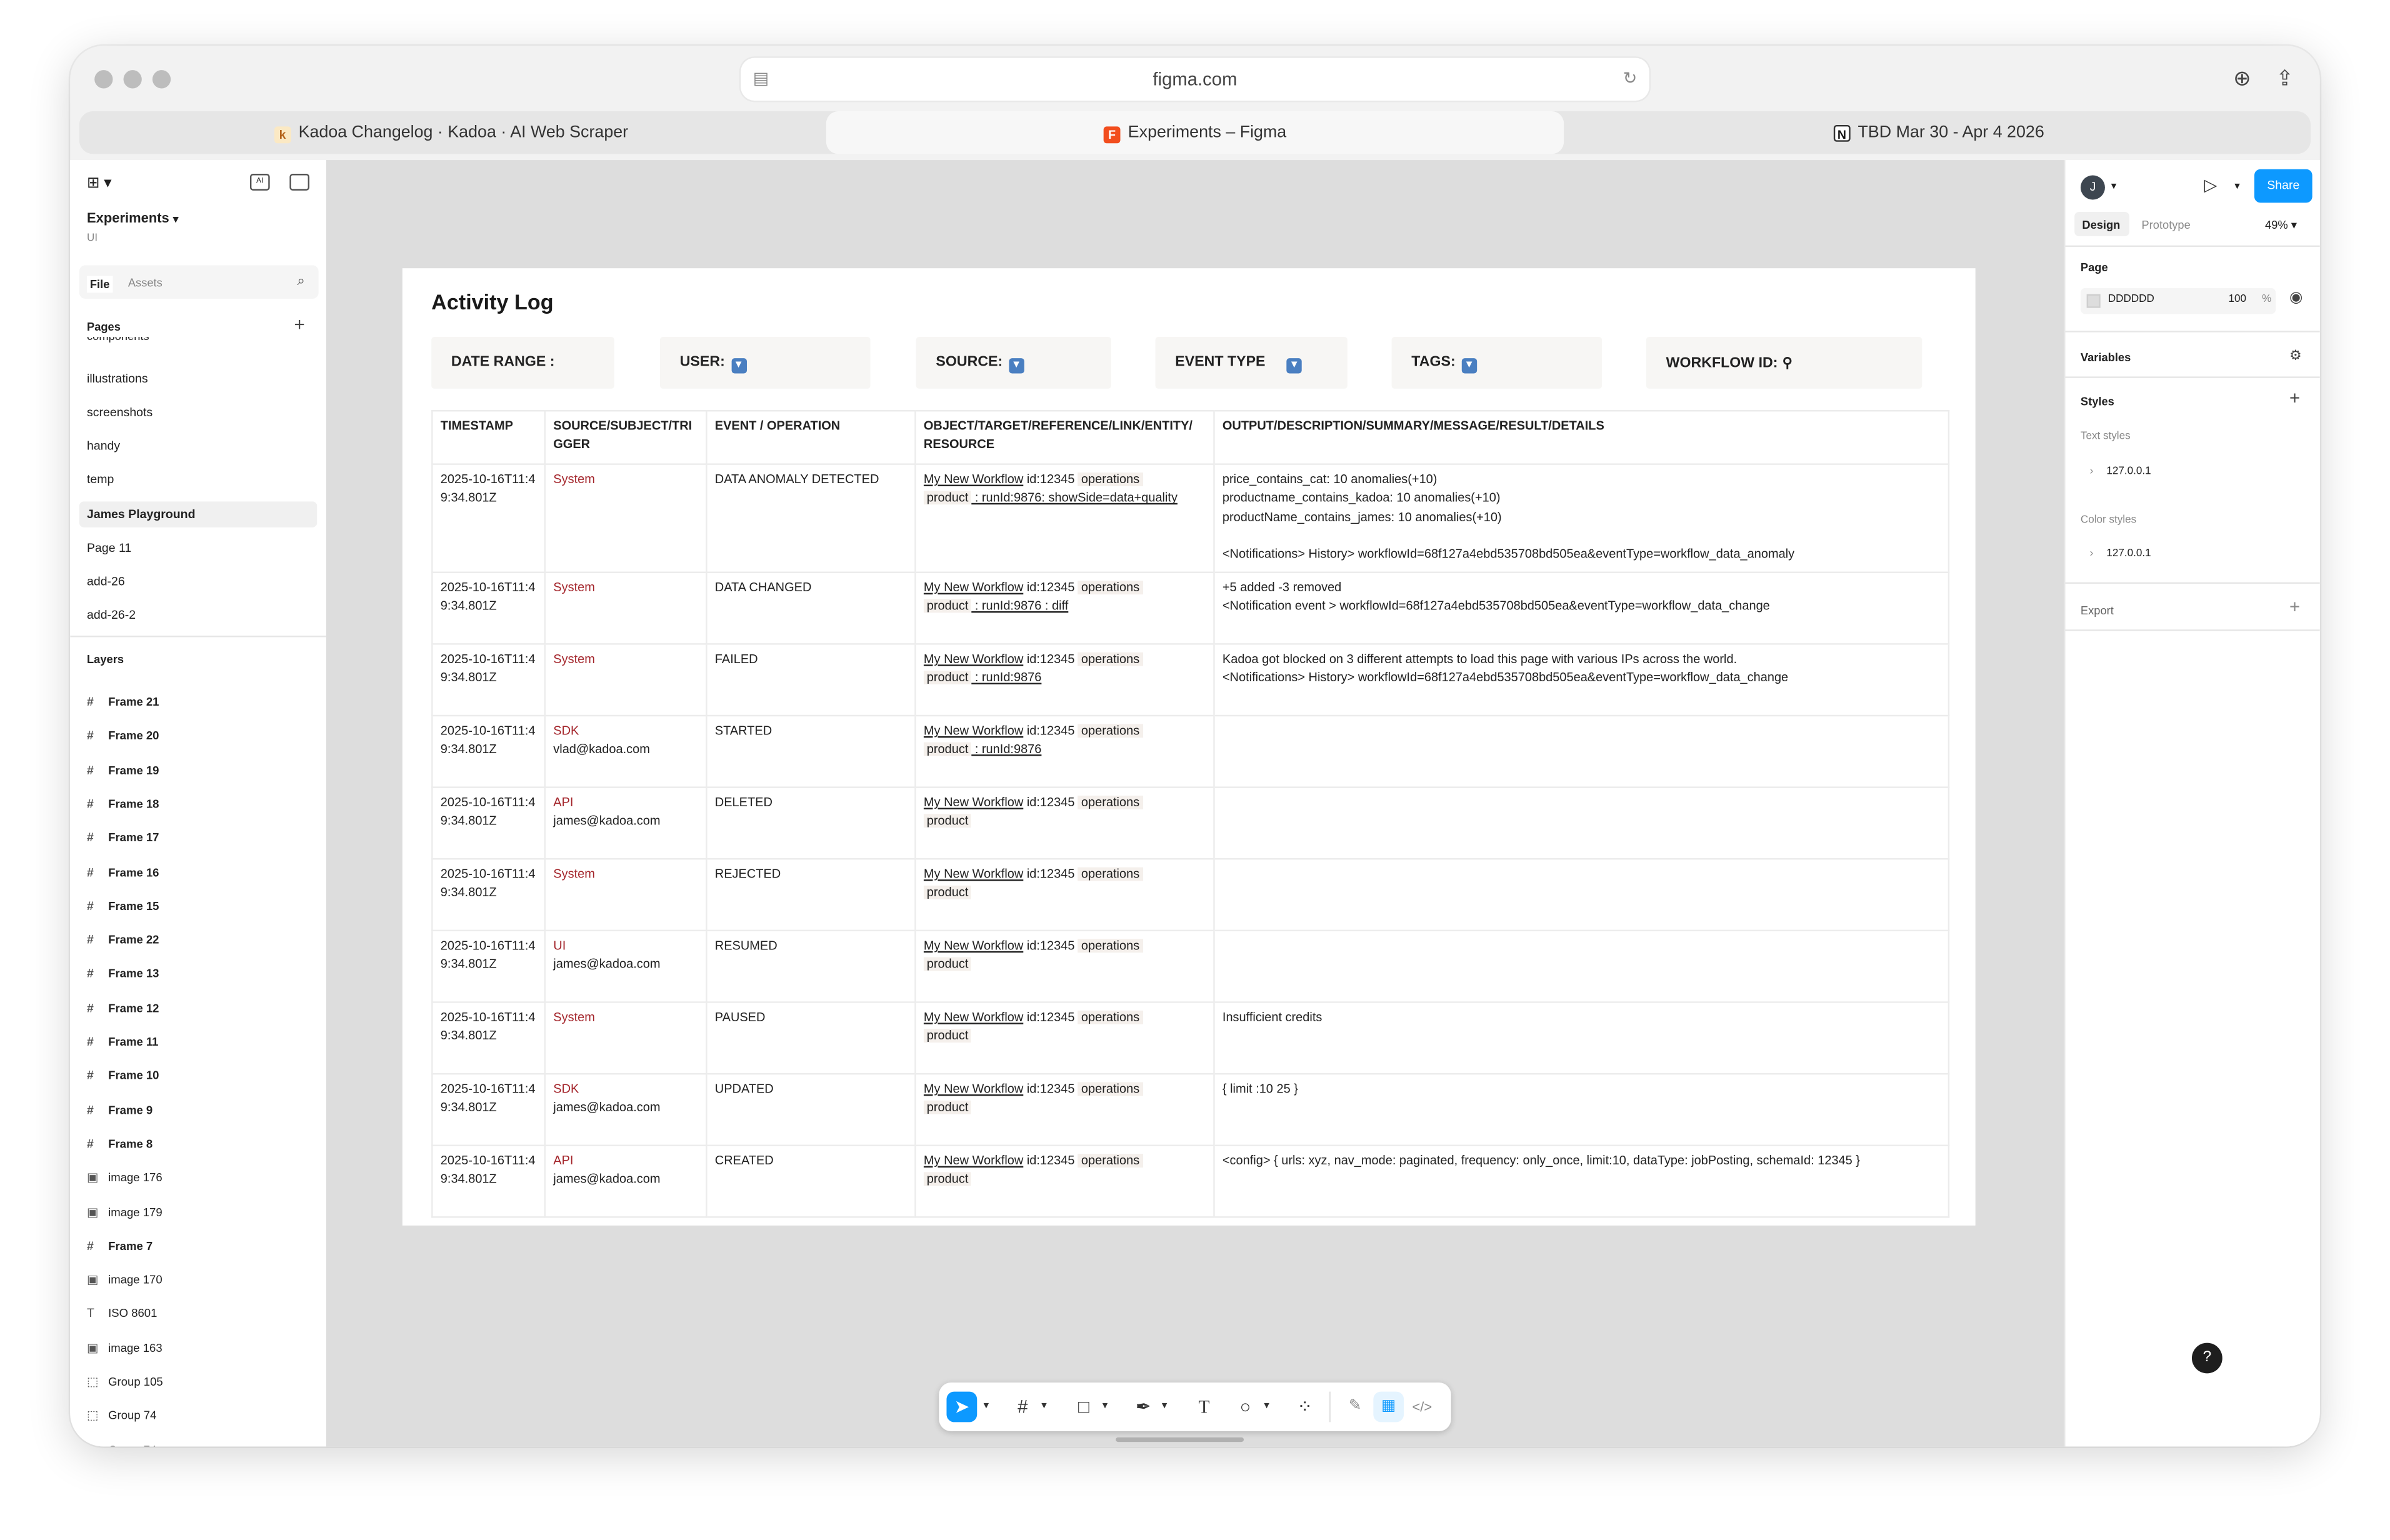 The height and width of the screenshot is (1540, 2390). Describe the element at coordinates (2210, 185) in the screenshot. I see `present-icon: ▷` at that location.